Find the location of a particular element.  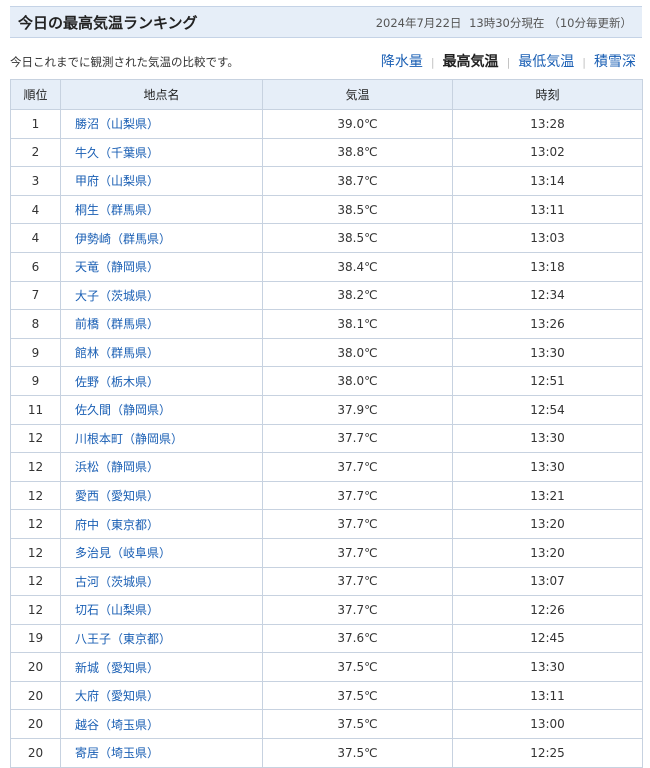

location-link: 寄居（埼玉県） is located at coordinates (117, 753).